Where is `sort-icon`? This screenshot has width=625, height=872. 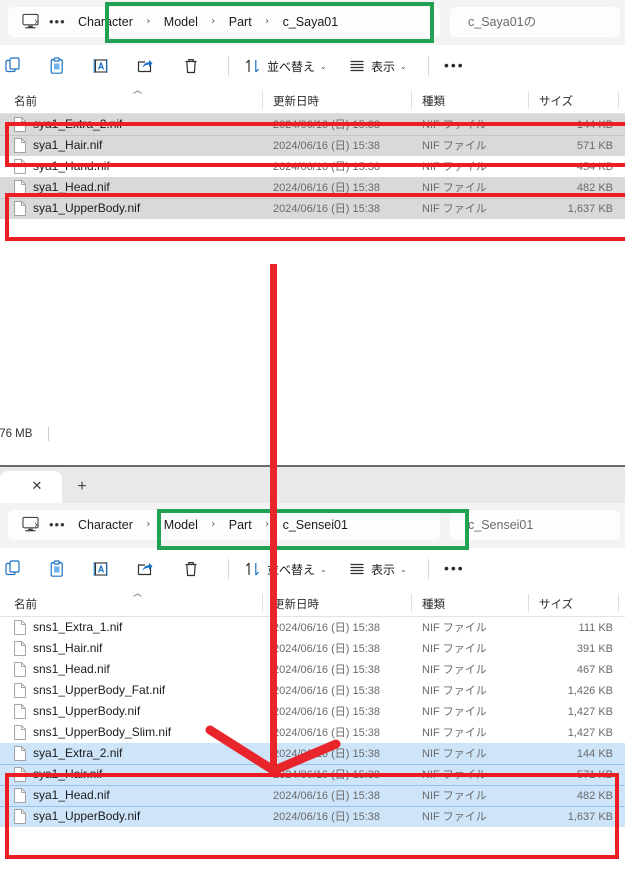 sort-icon is located at coordinates (252, 569).